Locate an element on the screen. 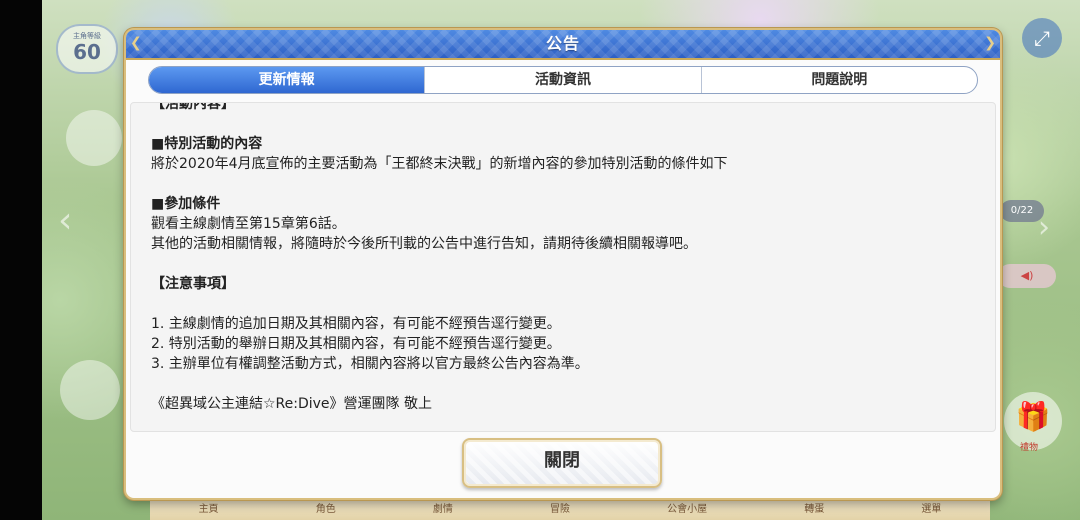 The image size is (1080, 520). nav-item-story: 劇情 is located at coordinates (442, 509).